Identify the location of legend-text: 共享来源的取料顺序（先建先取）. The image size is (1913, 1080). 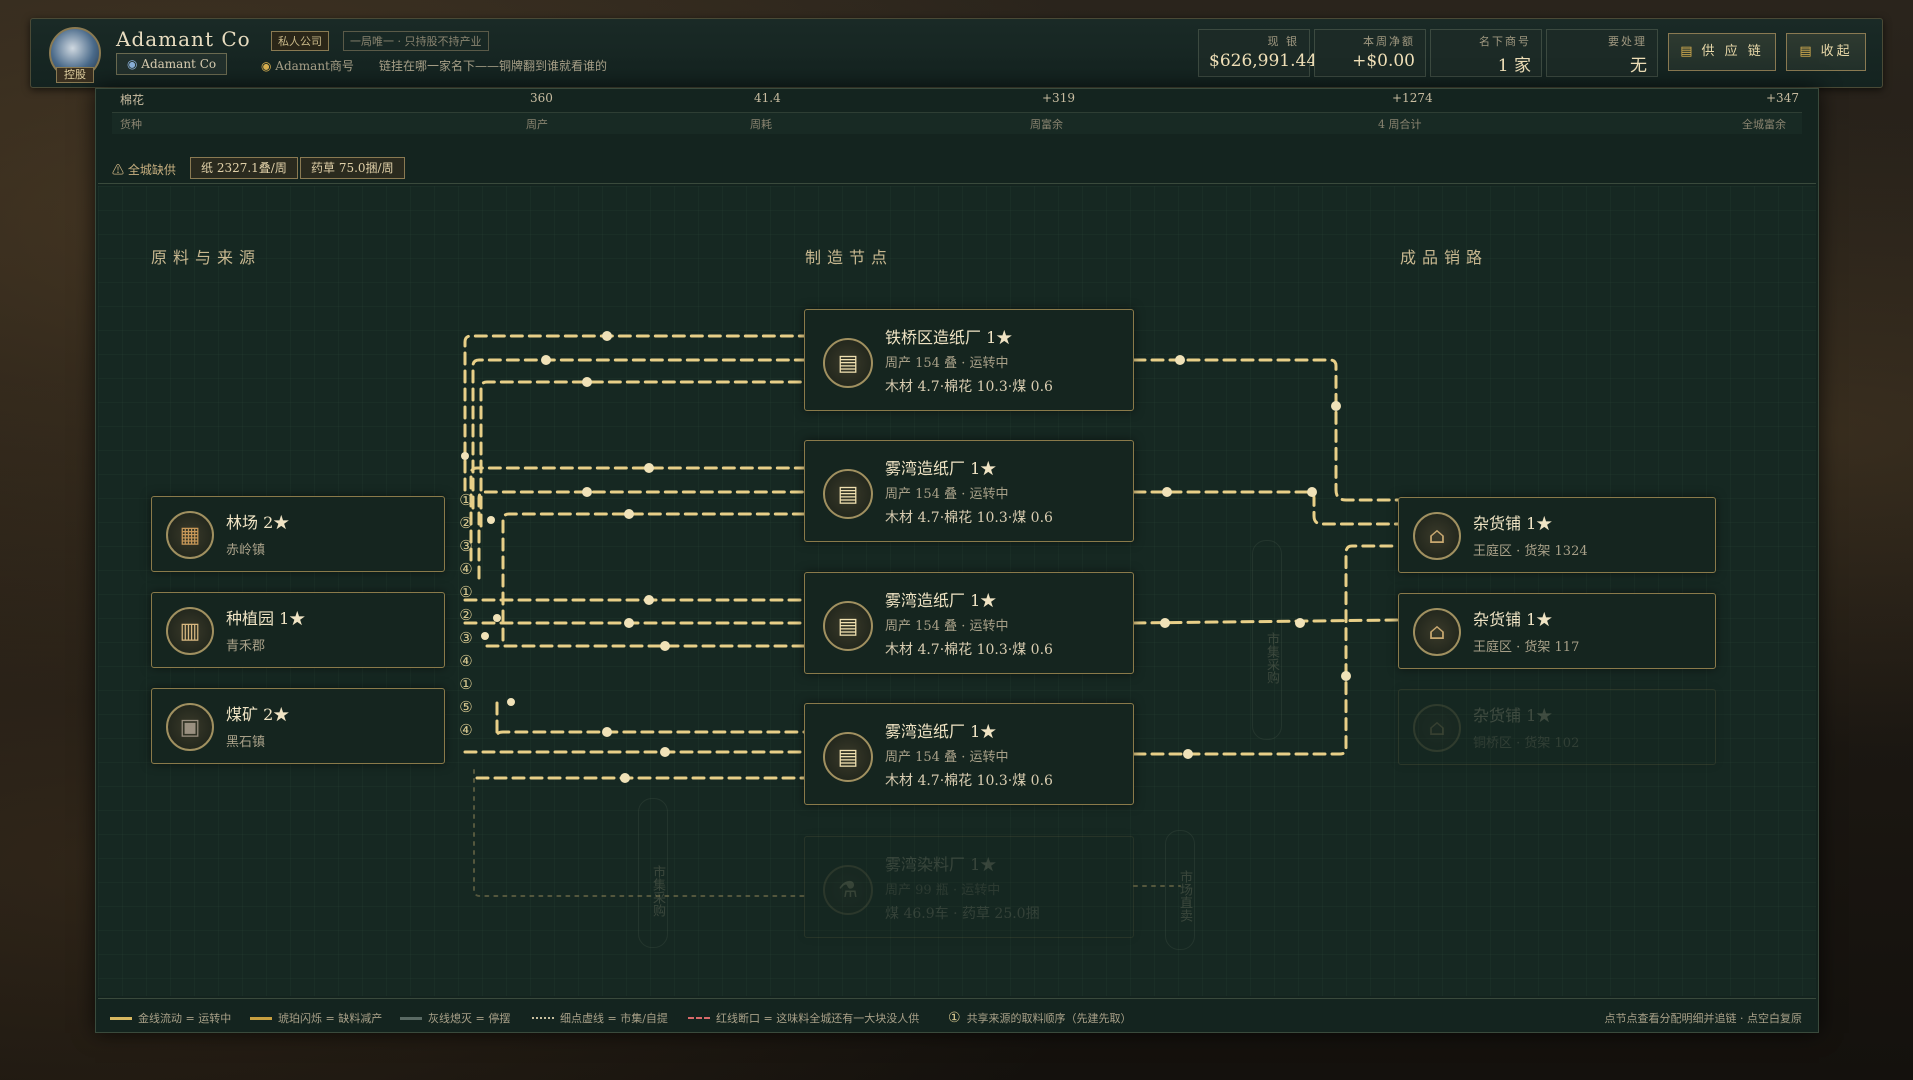
(1049, 1018).